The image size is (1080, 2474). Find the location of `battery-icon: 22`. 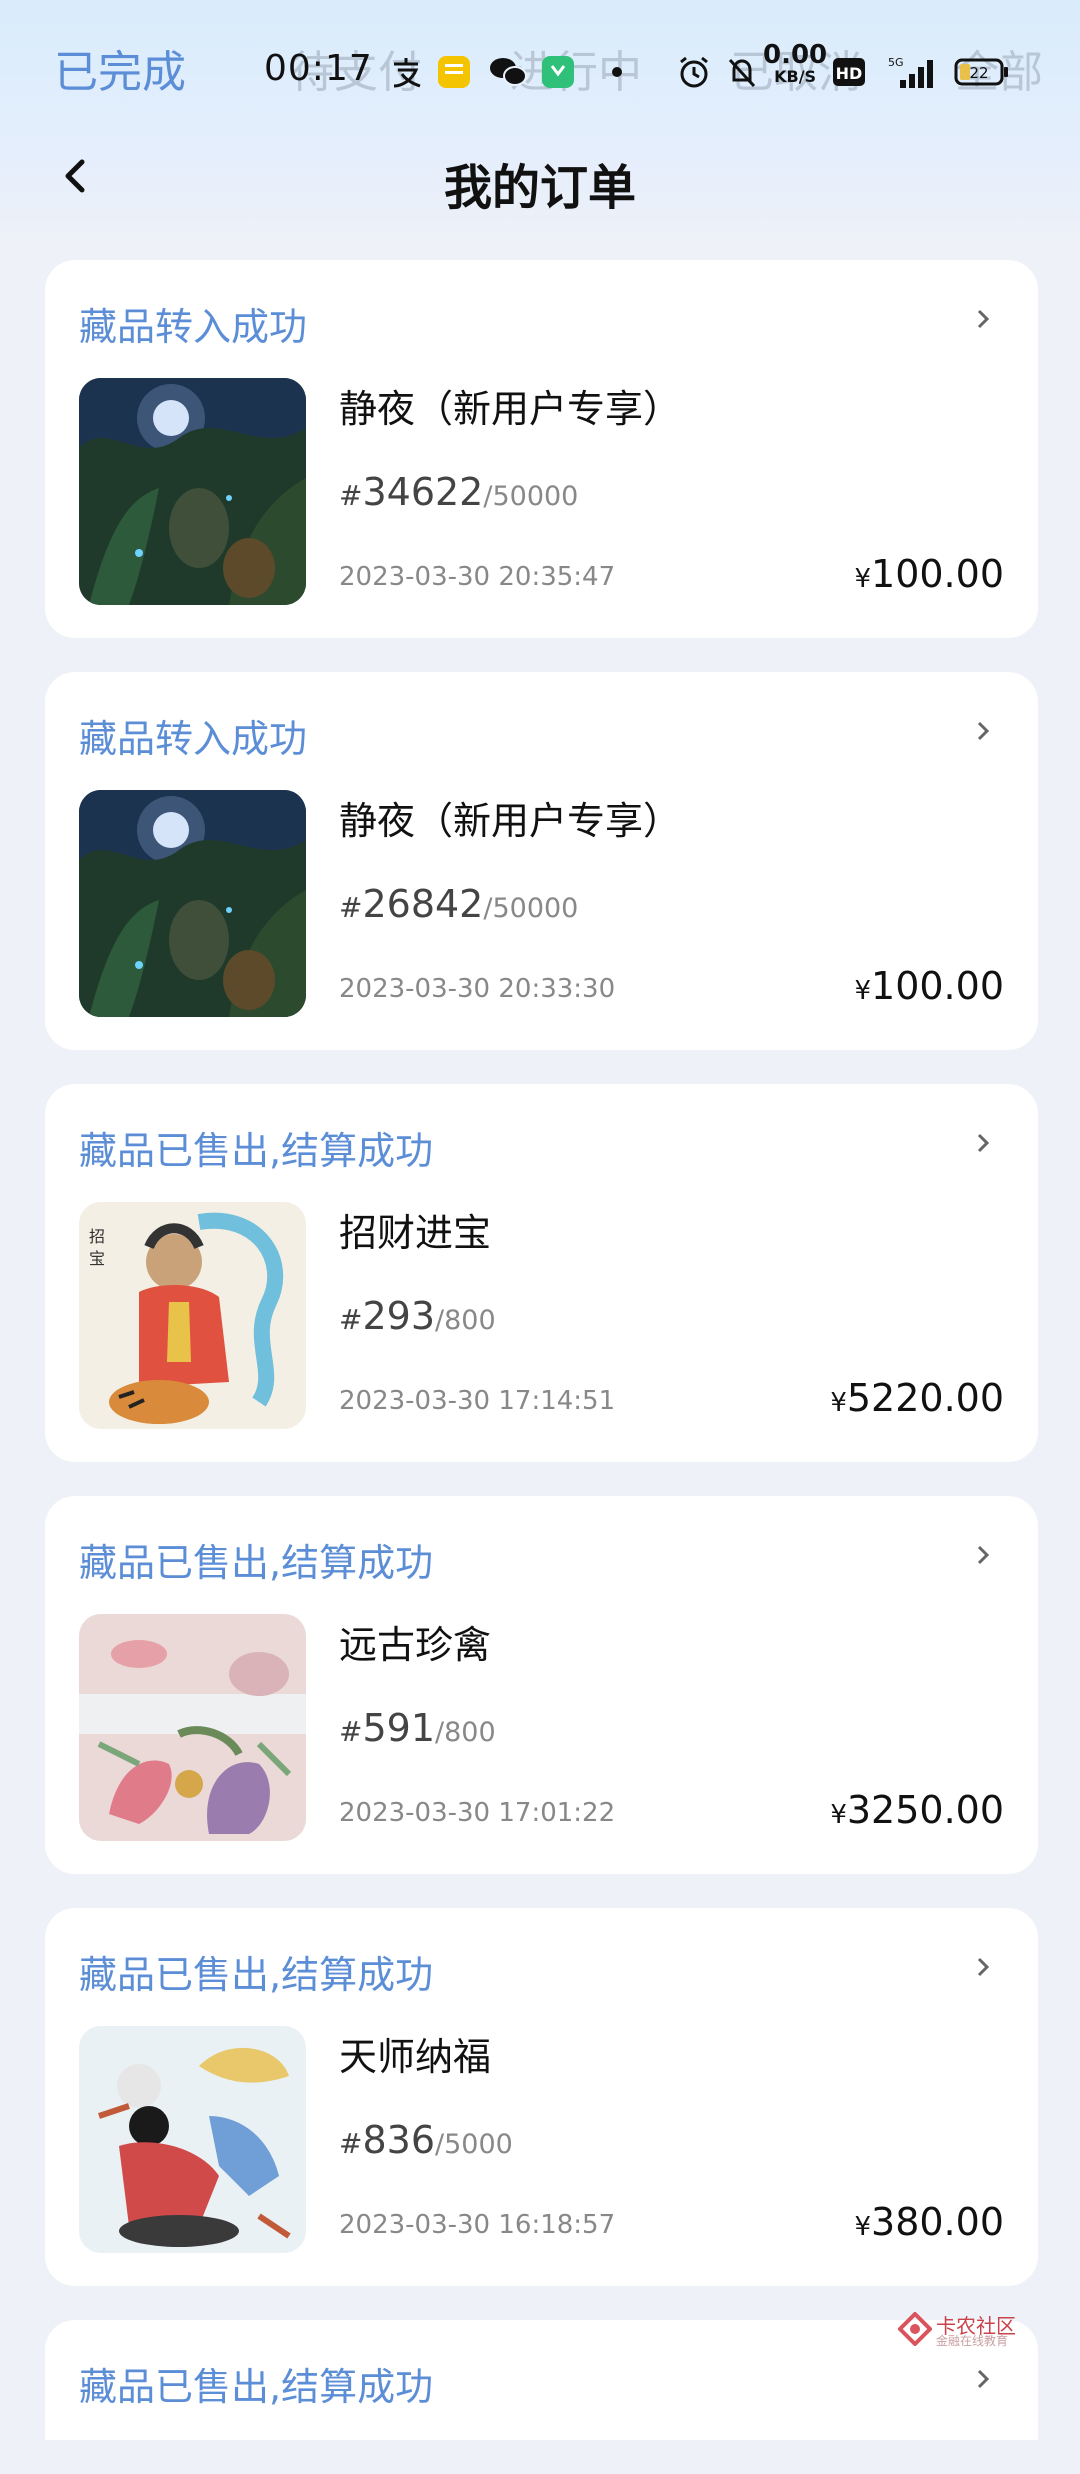

battery-icon: 22 is located at coordinates (981, 72).